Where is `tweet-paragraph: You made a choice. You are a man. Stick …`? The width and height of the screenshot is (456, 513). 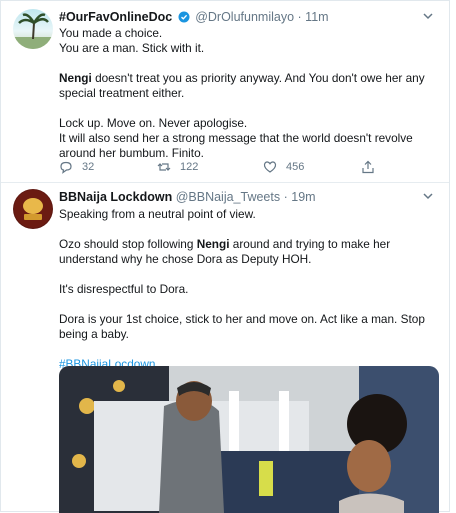 tweet-paragraph: You made a choice. You are a man. Stick … is located at coordinates (132, 40).